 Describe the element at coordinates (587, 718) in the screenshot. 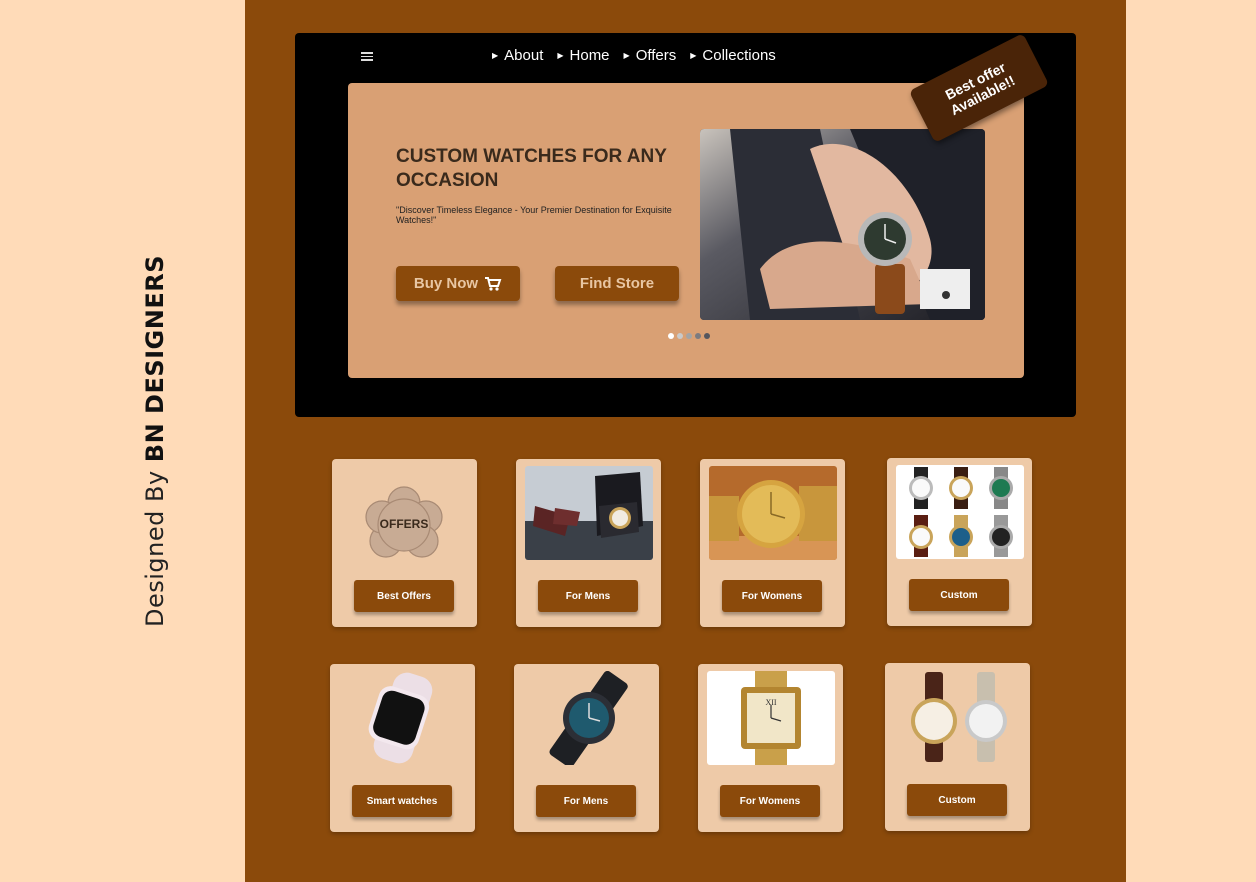

I see `sport-watch-image` at that location.